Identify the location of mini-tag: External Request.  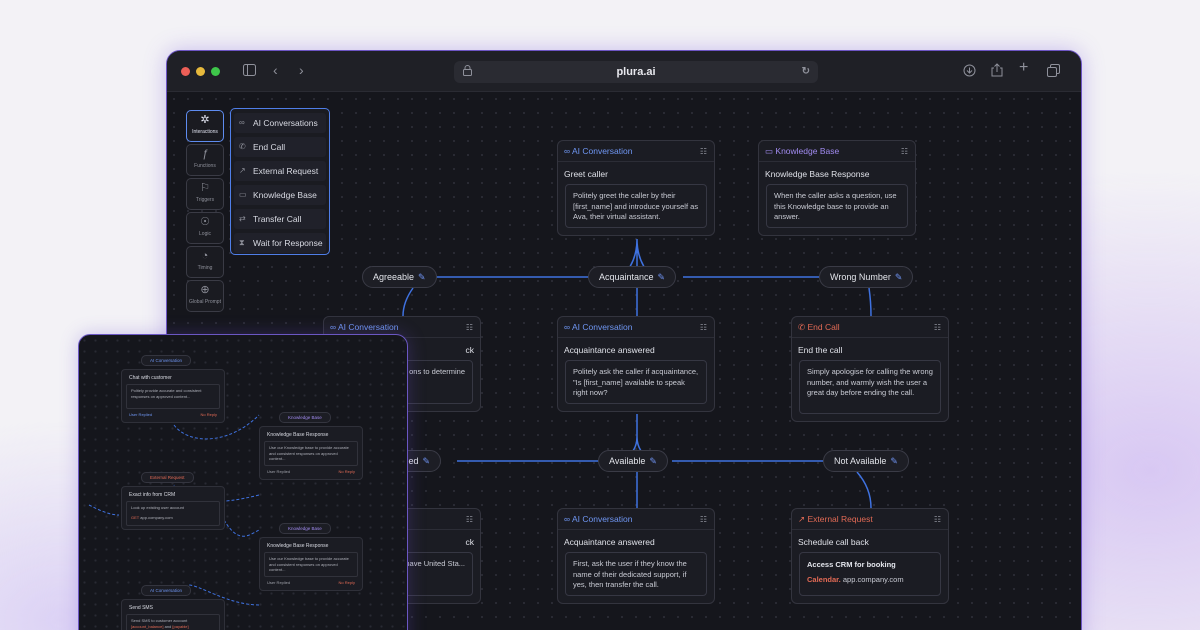
(167, 477).